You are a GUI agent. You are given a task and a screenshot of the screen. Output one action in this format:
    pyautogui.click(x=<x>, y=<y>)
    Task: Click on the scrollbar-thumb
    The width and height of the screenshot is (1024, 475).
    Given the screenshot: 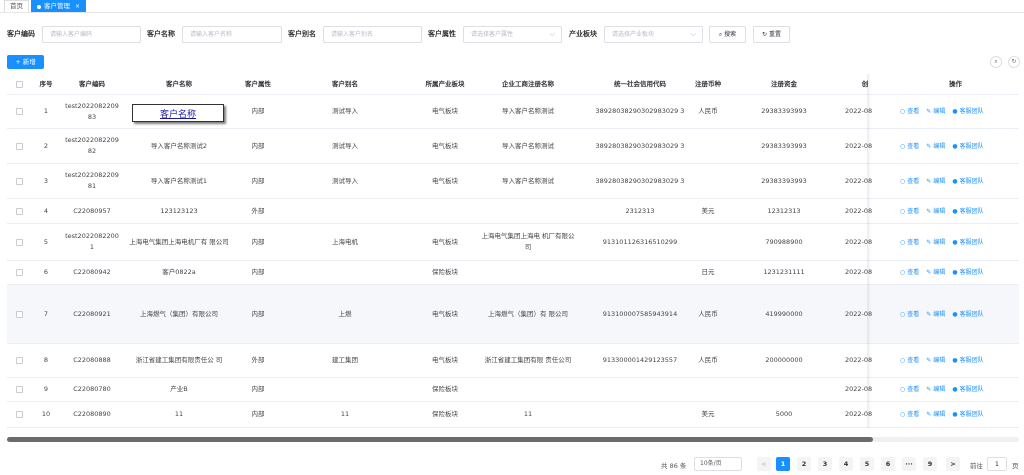 What is the action you would take?
    pyautogui.click(x=440, y=439)
    